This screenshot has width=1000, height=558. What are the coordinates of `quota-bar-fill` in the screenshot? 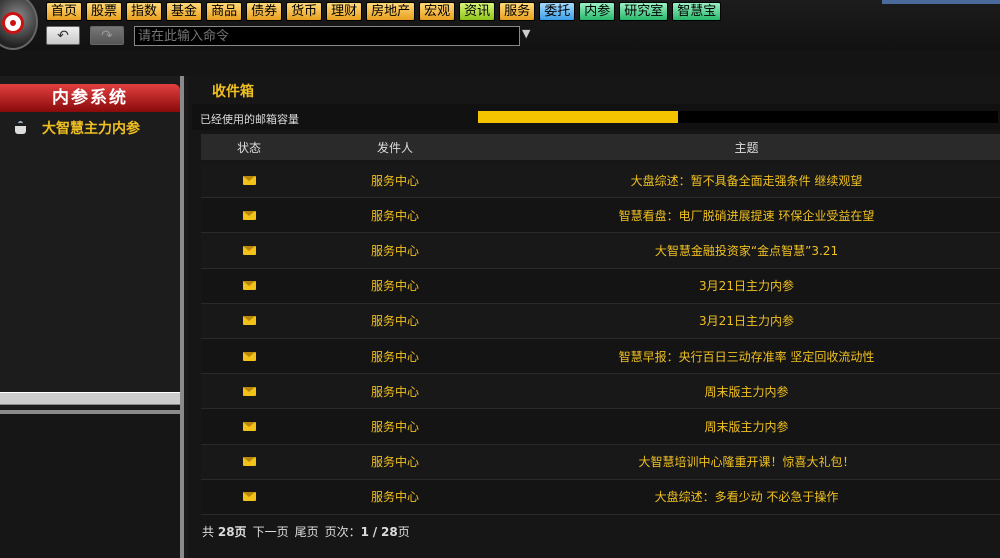 It's located at (578, 117).